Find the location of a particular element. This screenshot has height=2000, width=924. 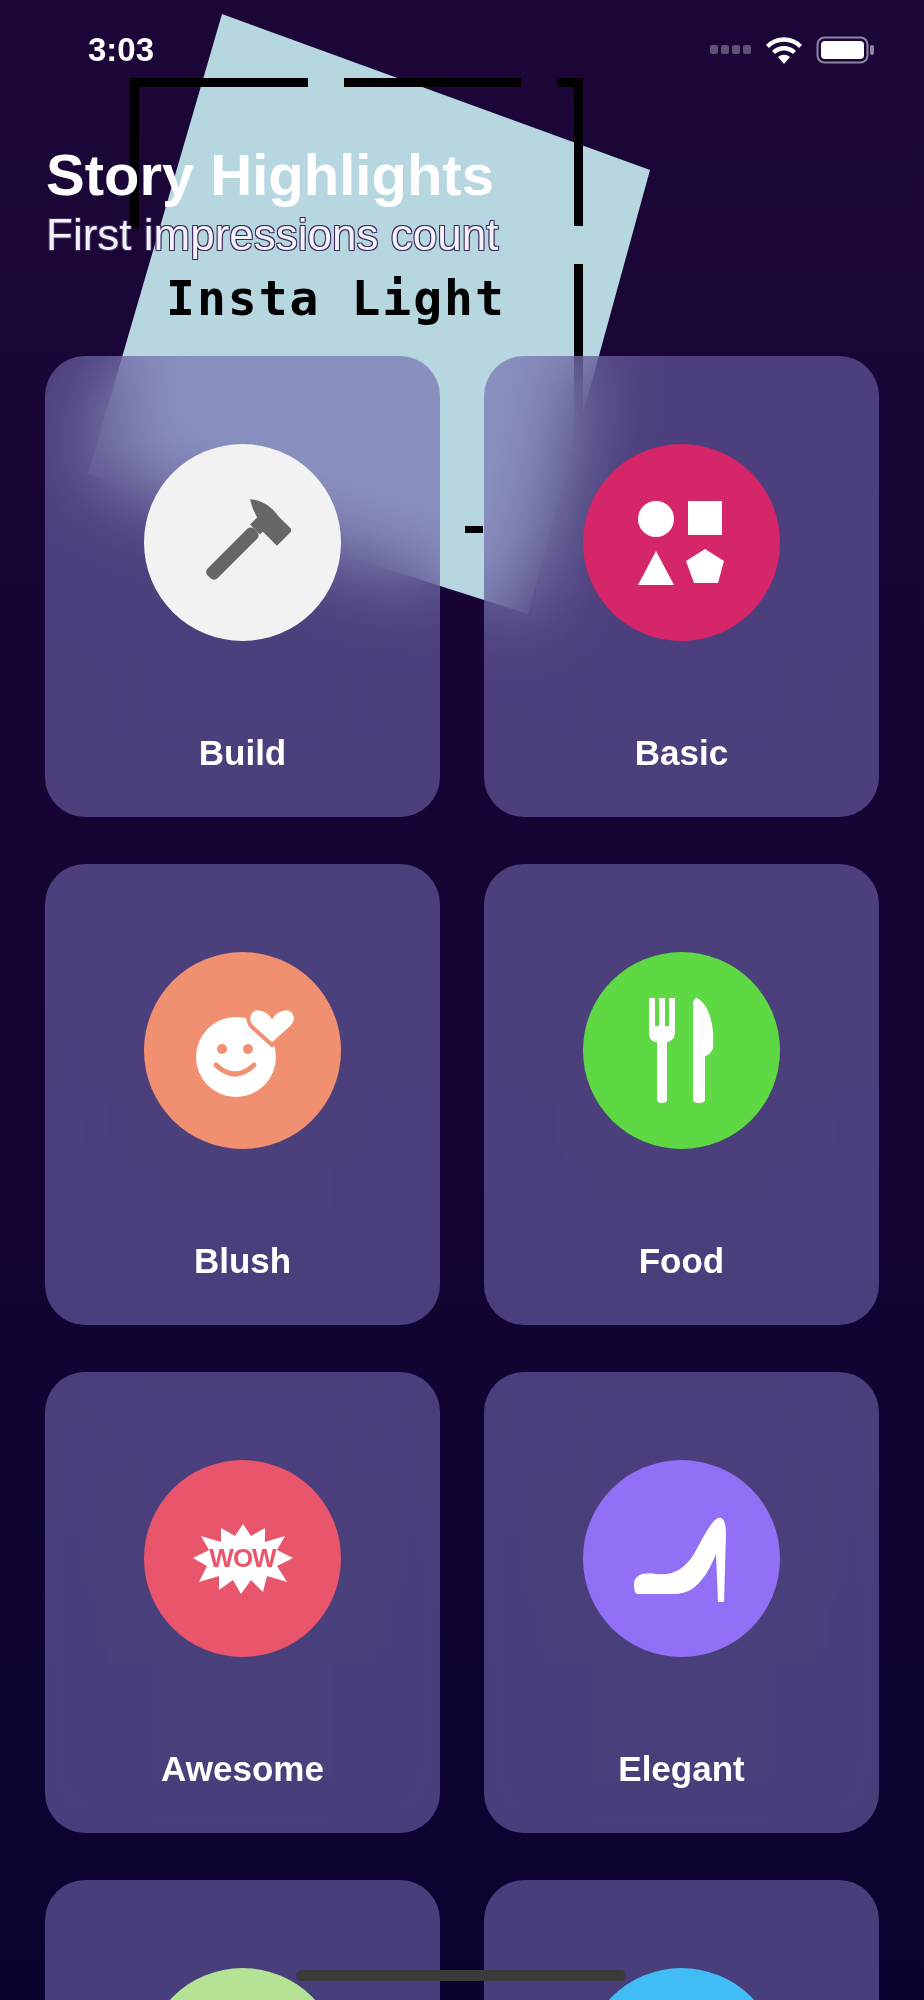

category-label: Awesome is located at coordinates (242, 1769).